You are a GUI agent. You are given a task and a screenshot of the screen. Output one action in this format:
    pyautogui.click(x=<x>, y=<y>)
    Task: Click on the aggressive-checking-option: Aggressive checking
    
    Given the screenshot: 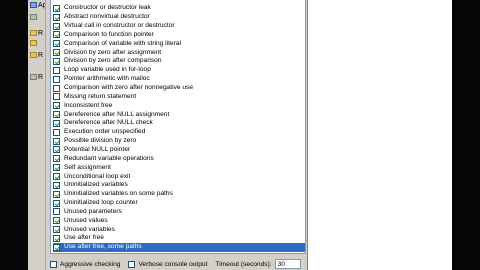 What is the action you would take?
    pyautogui.click(x=85, y=264)
    